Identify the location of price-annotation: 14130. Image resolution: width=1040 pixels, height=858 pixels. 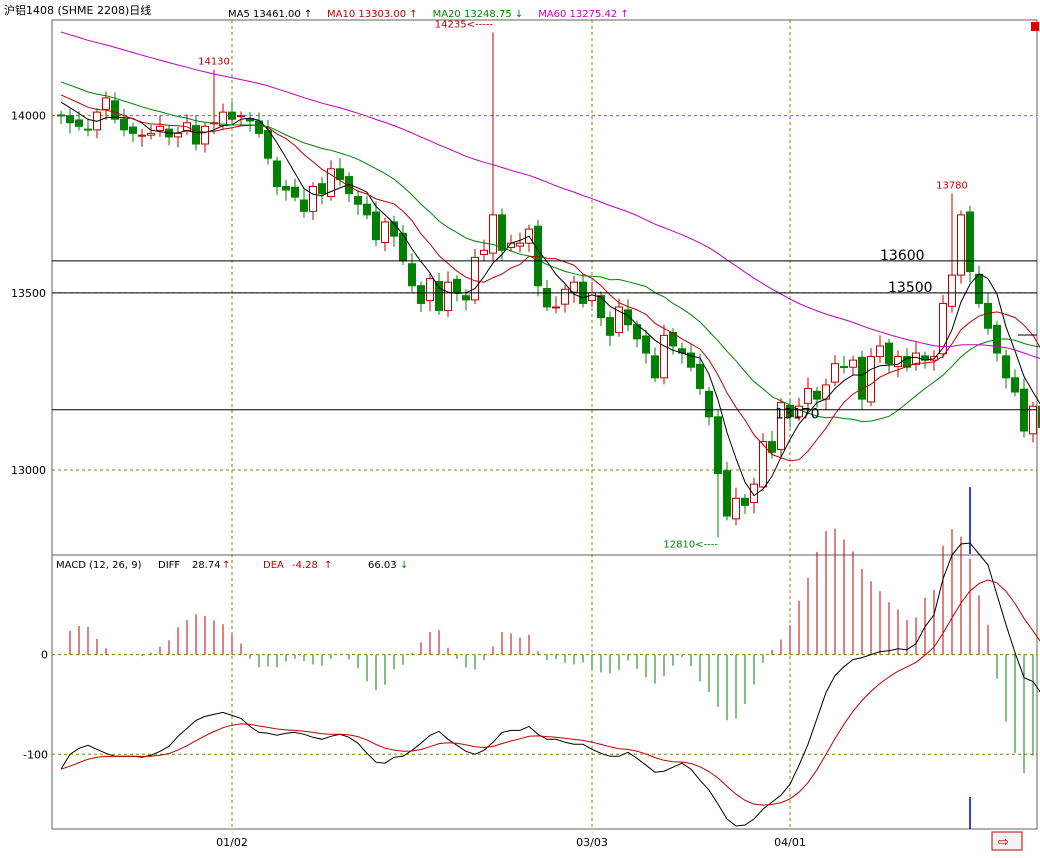
(214, 62).